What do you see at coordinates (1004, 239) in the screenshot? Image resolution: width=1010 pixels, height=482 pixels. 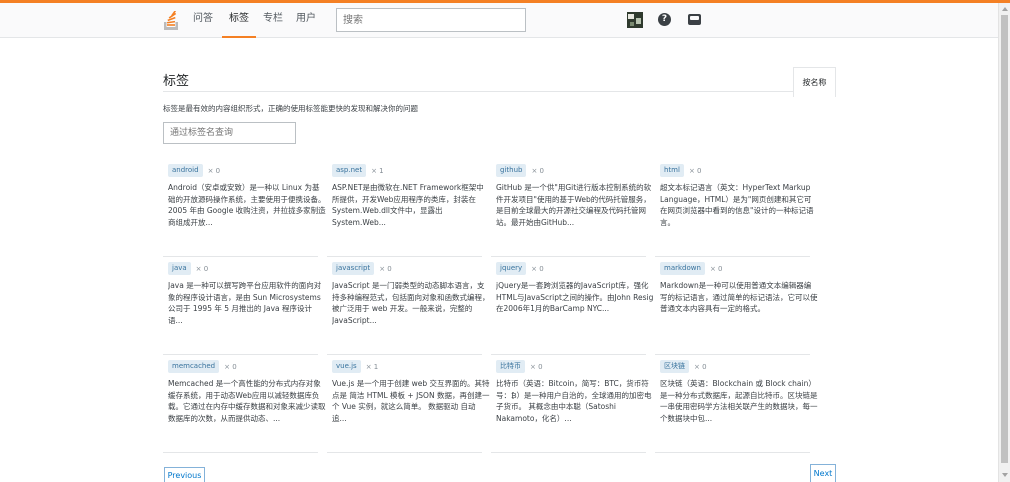 I see `scrollbar-thumb` at bounding box center [1004, 239].